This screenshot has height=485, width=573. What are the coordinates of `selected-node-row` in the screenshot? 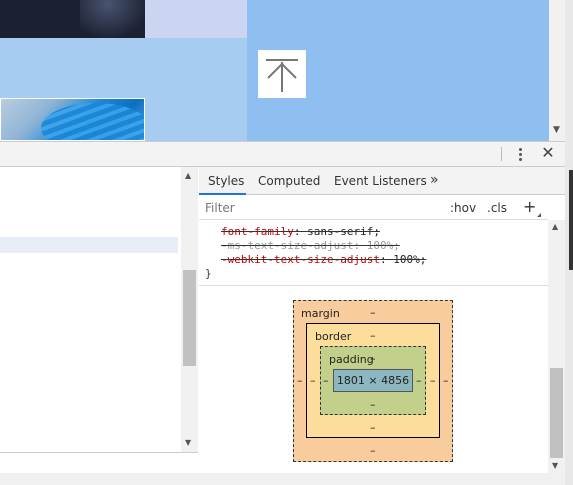 It's located at (89, 245).